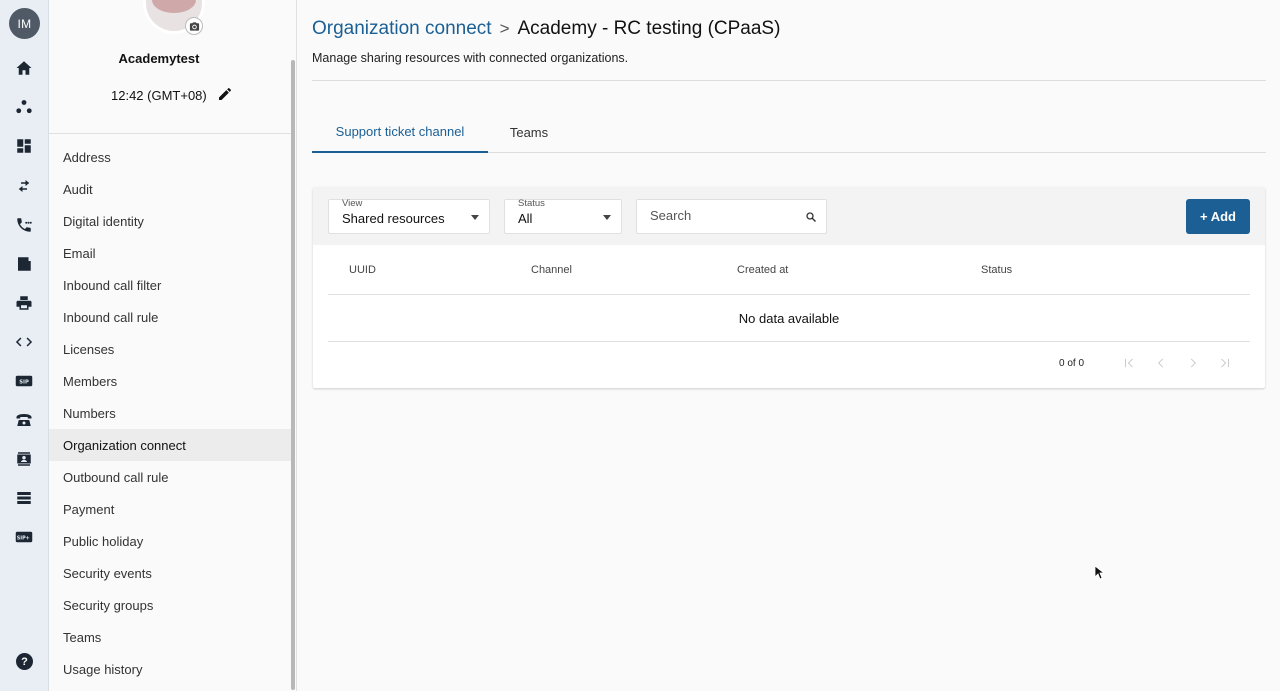  What do you see at coordinates (170, 221) in the screenshot?
I see `sidebar-item-digital-identity: Digital identity` at bounding box center [170, 221].